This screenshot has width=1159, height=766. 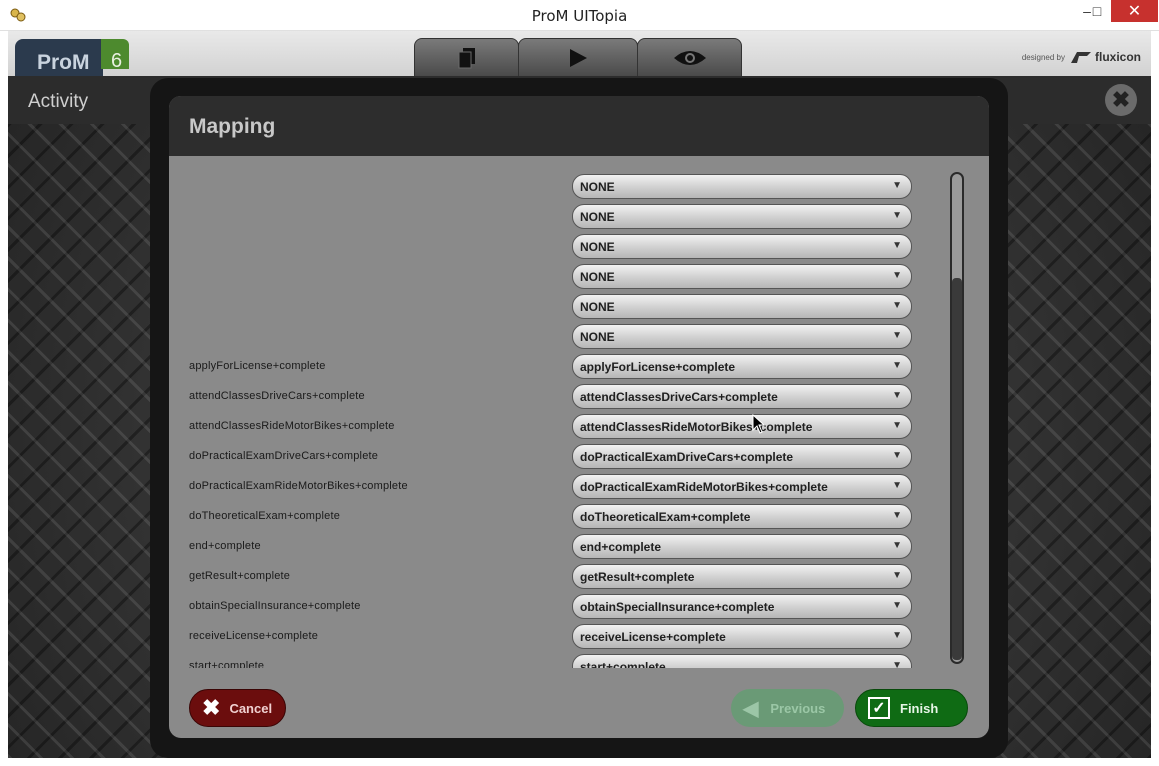 I want to click on mapping-select-value: doPracticalExamDriveCars+complete, so click(x=687, y=457).